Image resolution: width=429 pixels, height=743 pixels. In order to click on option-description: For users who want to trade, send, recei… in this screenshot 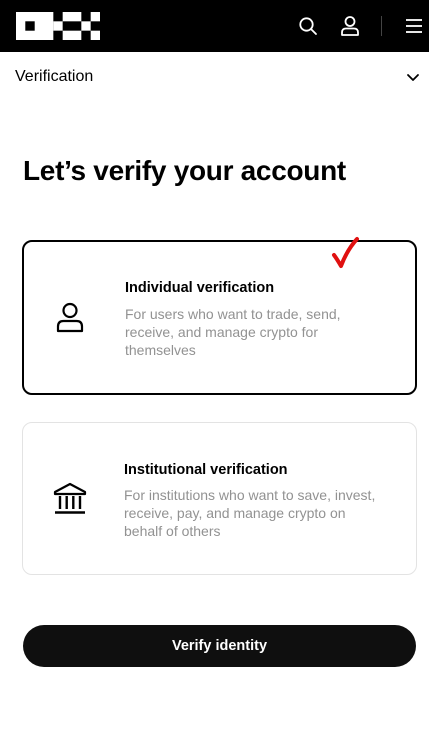, I will do `click(233, 332)`.